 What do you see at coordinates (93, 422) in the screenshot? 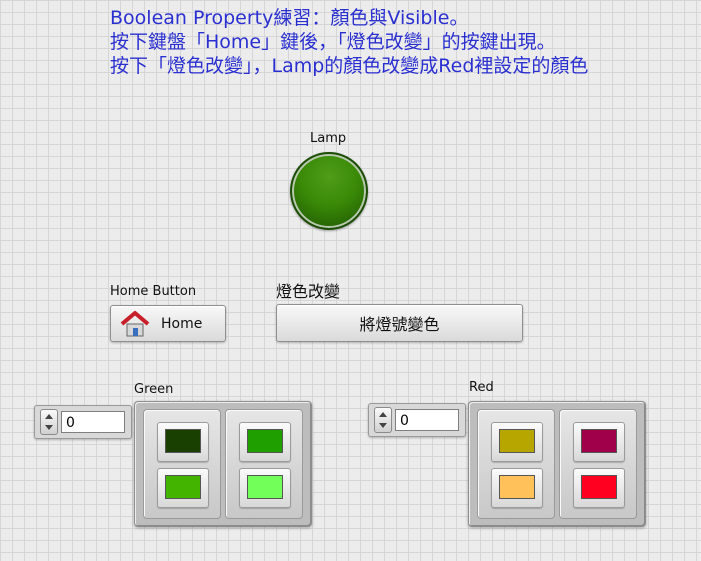
I see `green-index-field: 0` at bounding box center [93, 422].